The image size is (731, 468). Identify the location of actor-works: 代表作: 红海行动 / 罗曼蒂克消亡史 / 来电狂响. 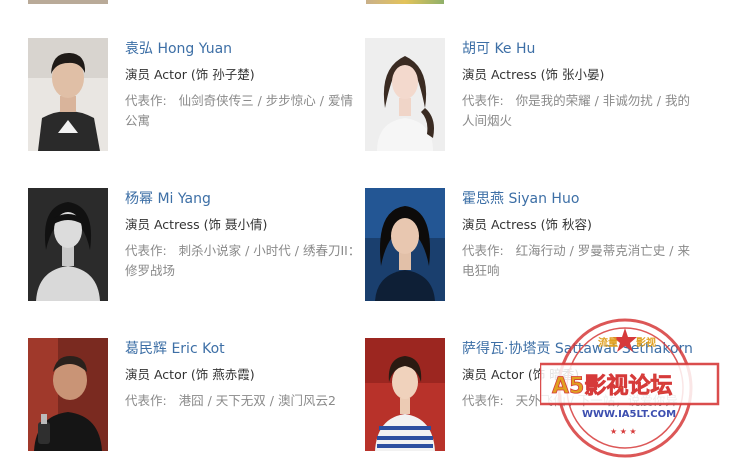
(582, 261).